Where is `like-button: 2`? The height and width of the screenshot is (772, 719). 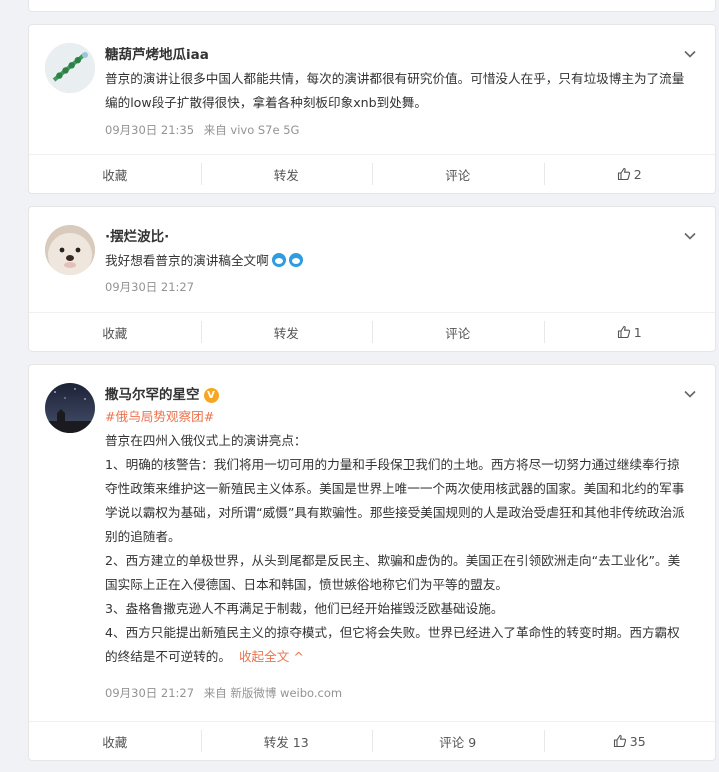
like-button: 2 is located at coordinates (629, 174).